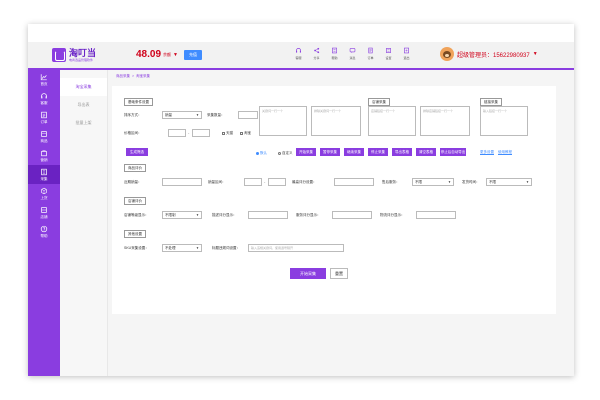  What do you see at coordinates (308, 215) in the screenshot?
I see `service-rating-label: 服务评分显示：` at bounding box center [308, 215].